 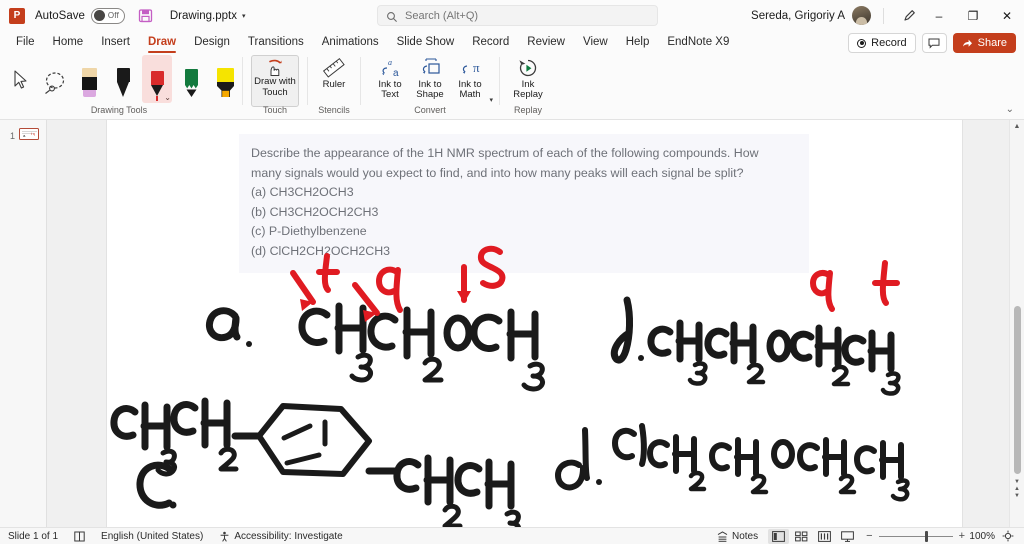 What do you see at coordinates (824, 536) in the screenshot?
I see `reading-view-button` at bounding box center [824, 536].